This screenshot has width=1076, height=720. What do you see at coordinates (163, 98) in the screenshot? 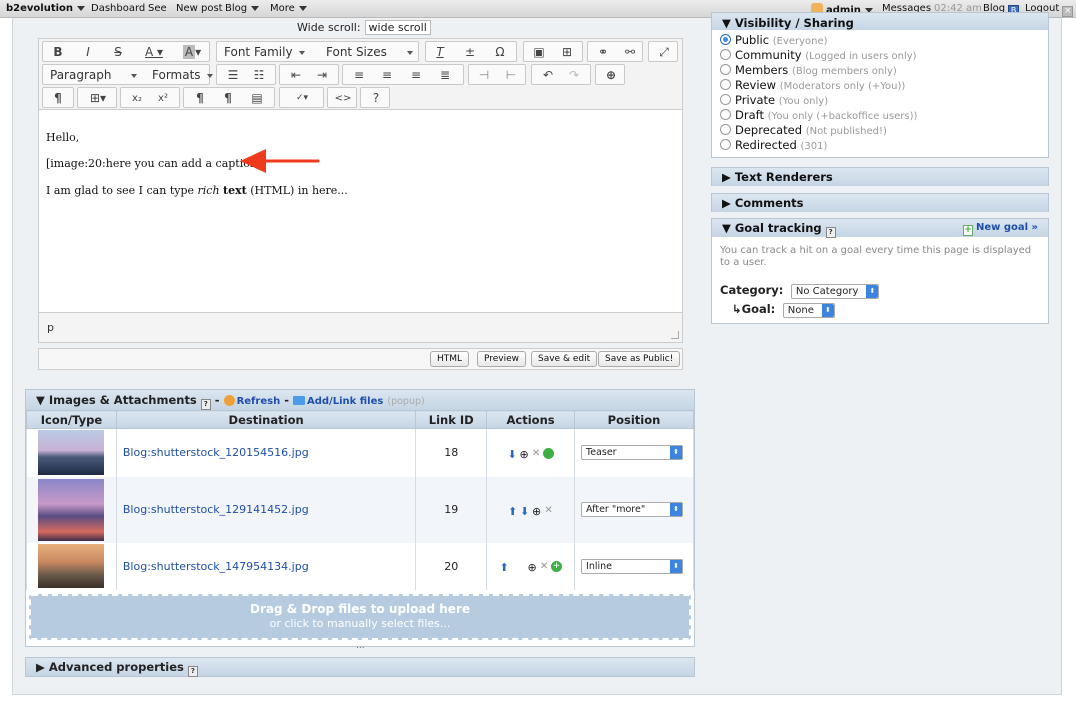
I see `superscript-icon: x²` at bounding box center [163, 98].